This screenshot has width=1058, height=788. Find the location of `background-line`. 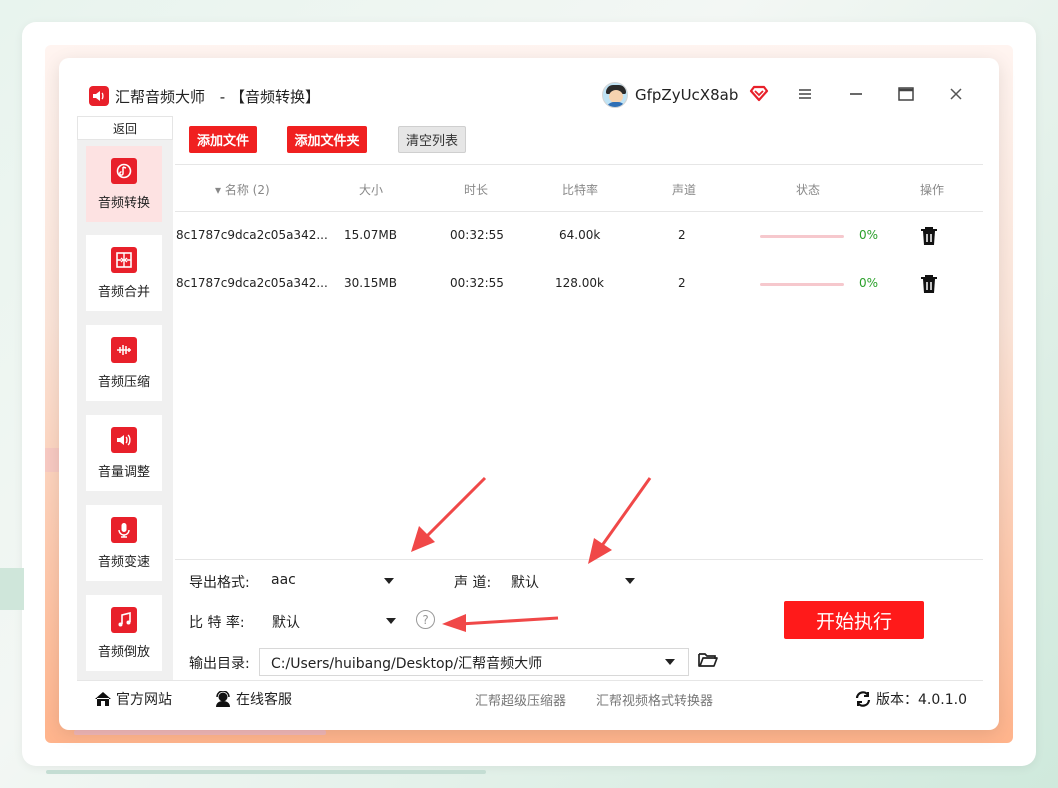

background-line is located at coordinates (266, 772).